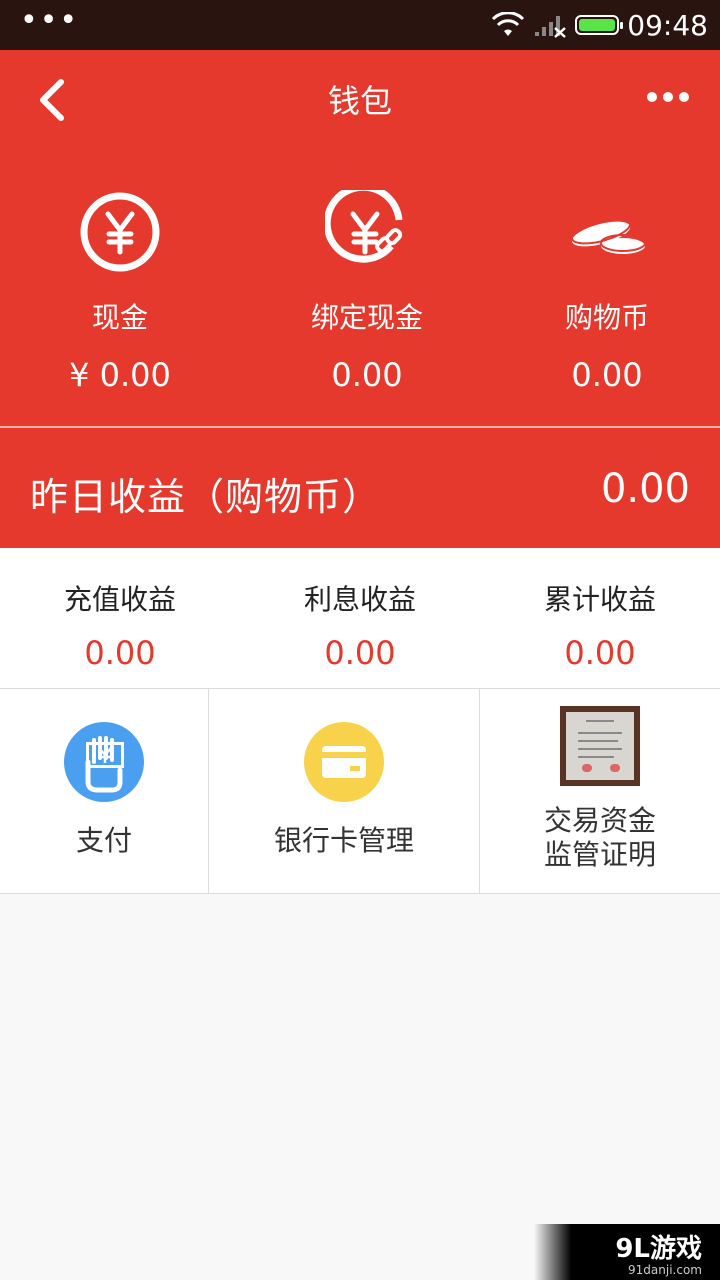 The width and height of the screenshot is (720, 1280). What do you see at coordinates (603, 292) in the screenshot?
I see `balance-shopping-coins: 购物币 0.00` at bounding box center [603, 292].